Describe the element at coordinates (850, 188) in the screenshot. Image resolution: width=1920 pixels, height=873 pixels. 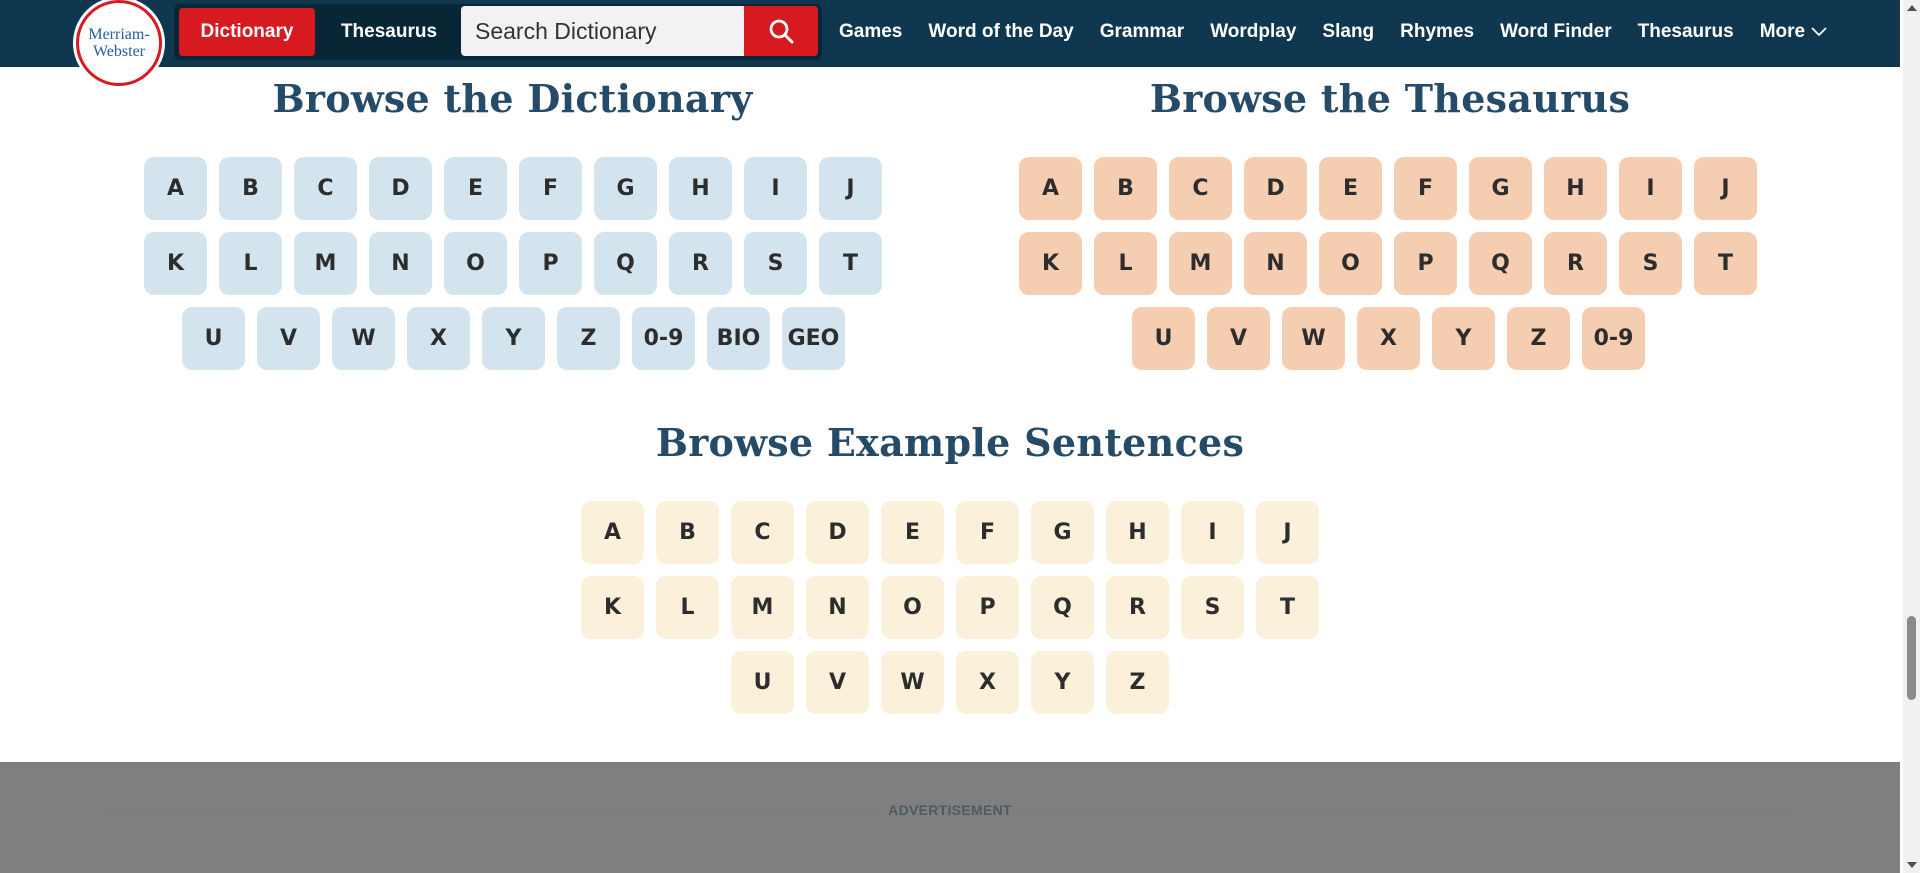
I see `dictionary-letter-j: J` at that location.